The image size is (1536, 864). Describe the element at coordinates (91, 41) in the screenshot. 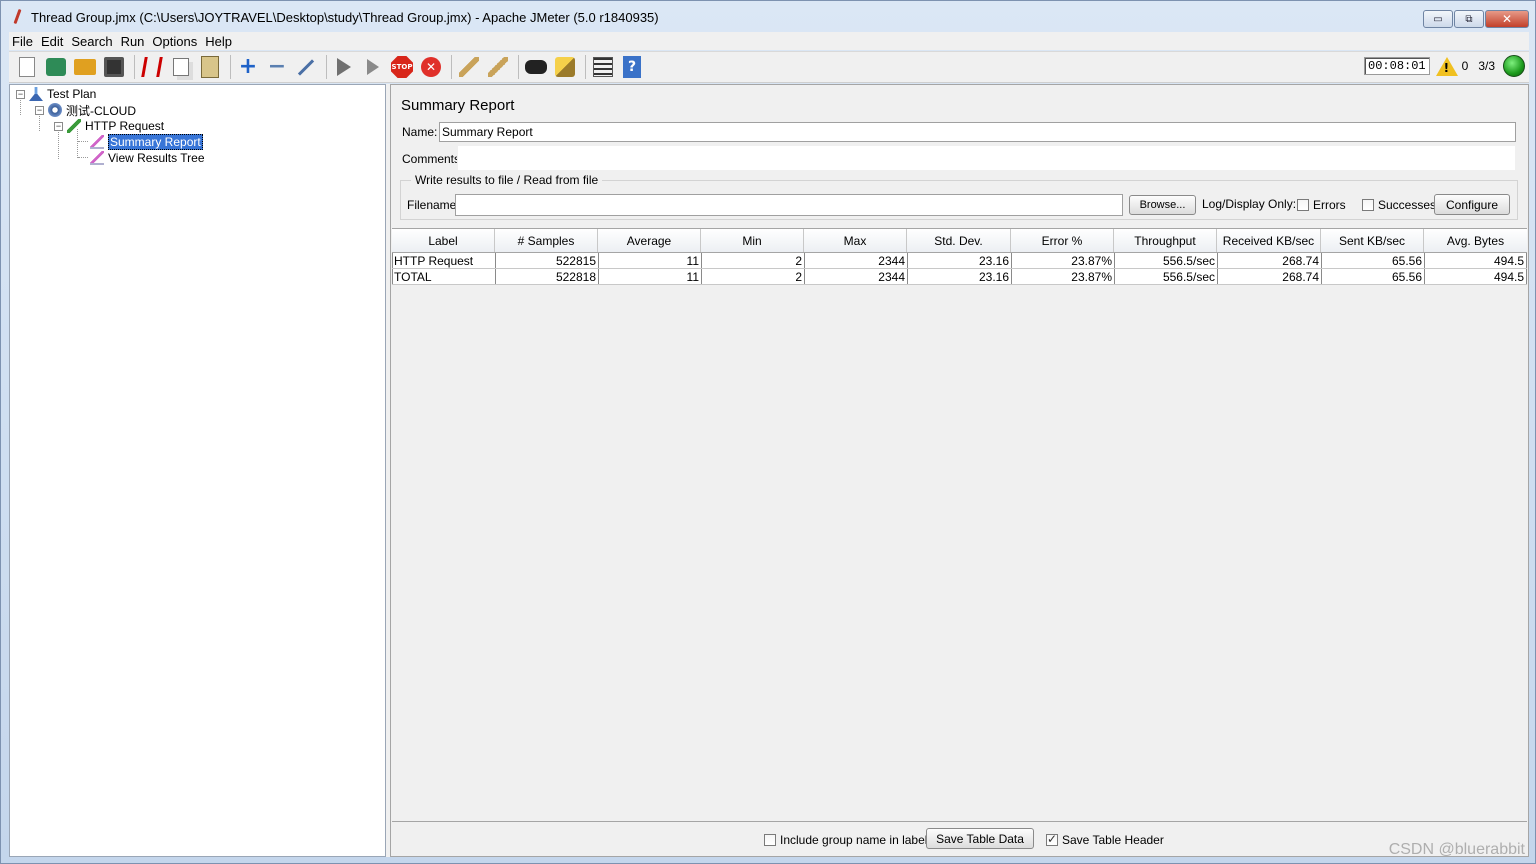

I see `menu-search: Search` at that location.